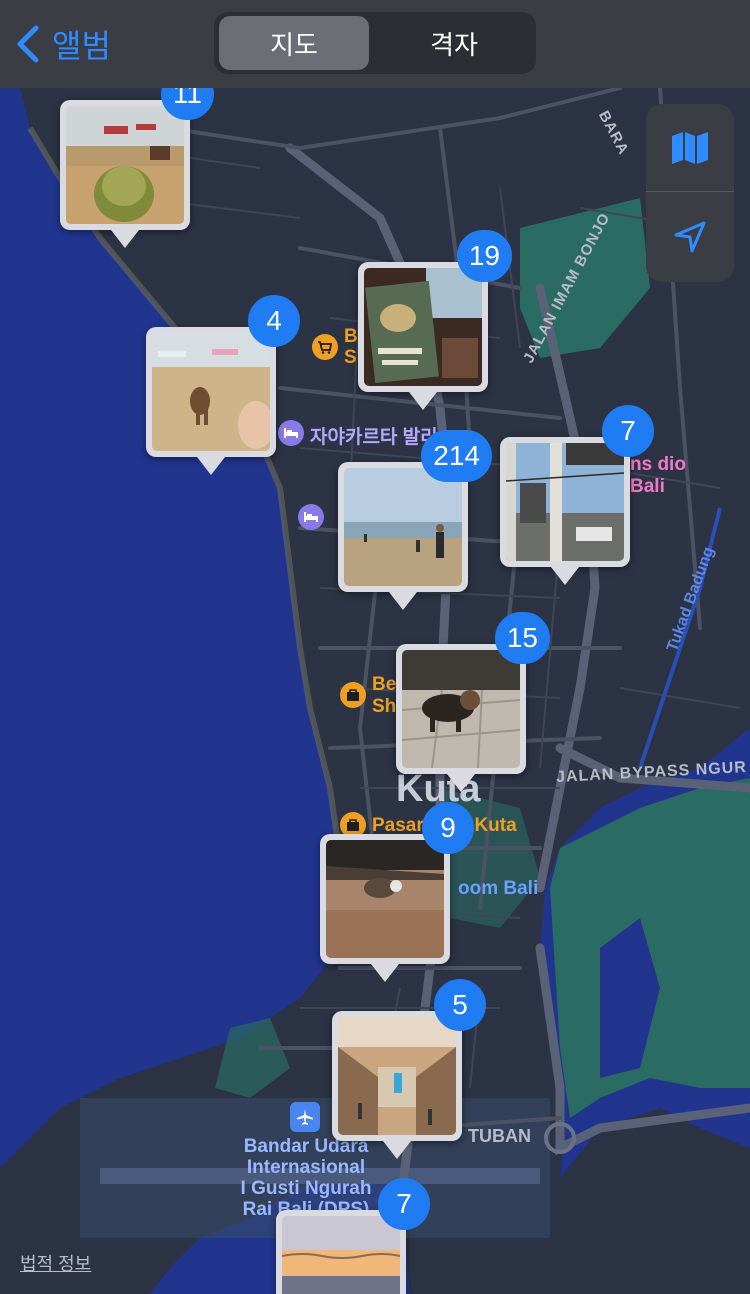  I want to click on segment-map: 지도, so click(294, 43).